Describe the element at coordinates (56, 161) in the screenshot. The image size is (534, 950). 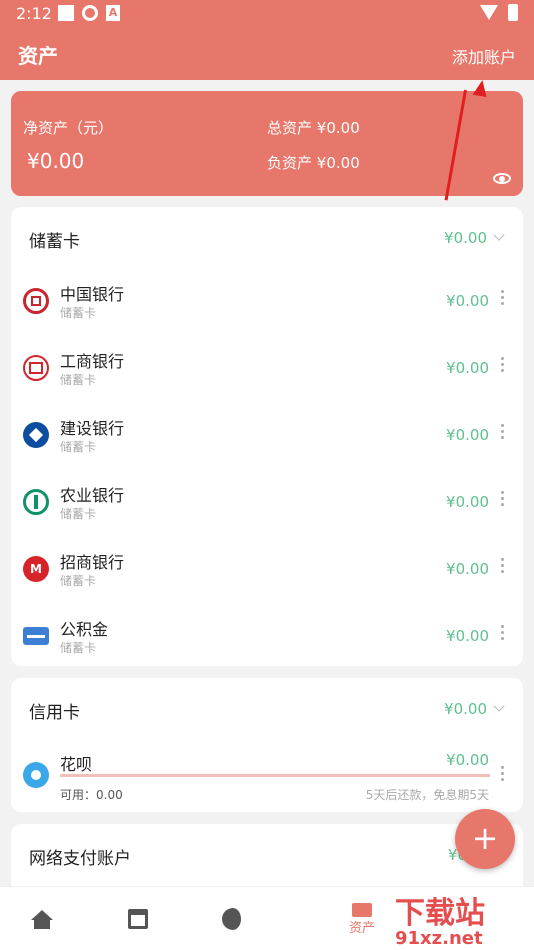
I see `net-assets-value: ¥0.00` at that location.